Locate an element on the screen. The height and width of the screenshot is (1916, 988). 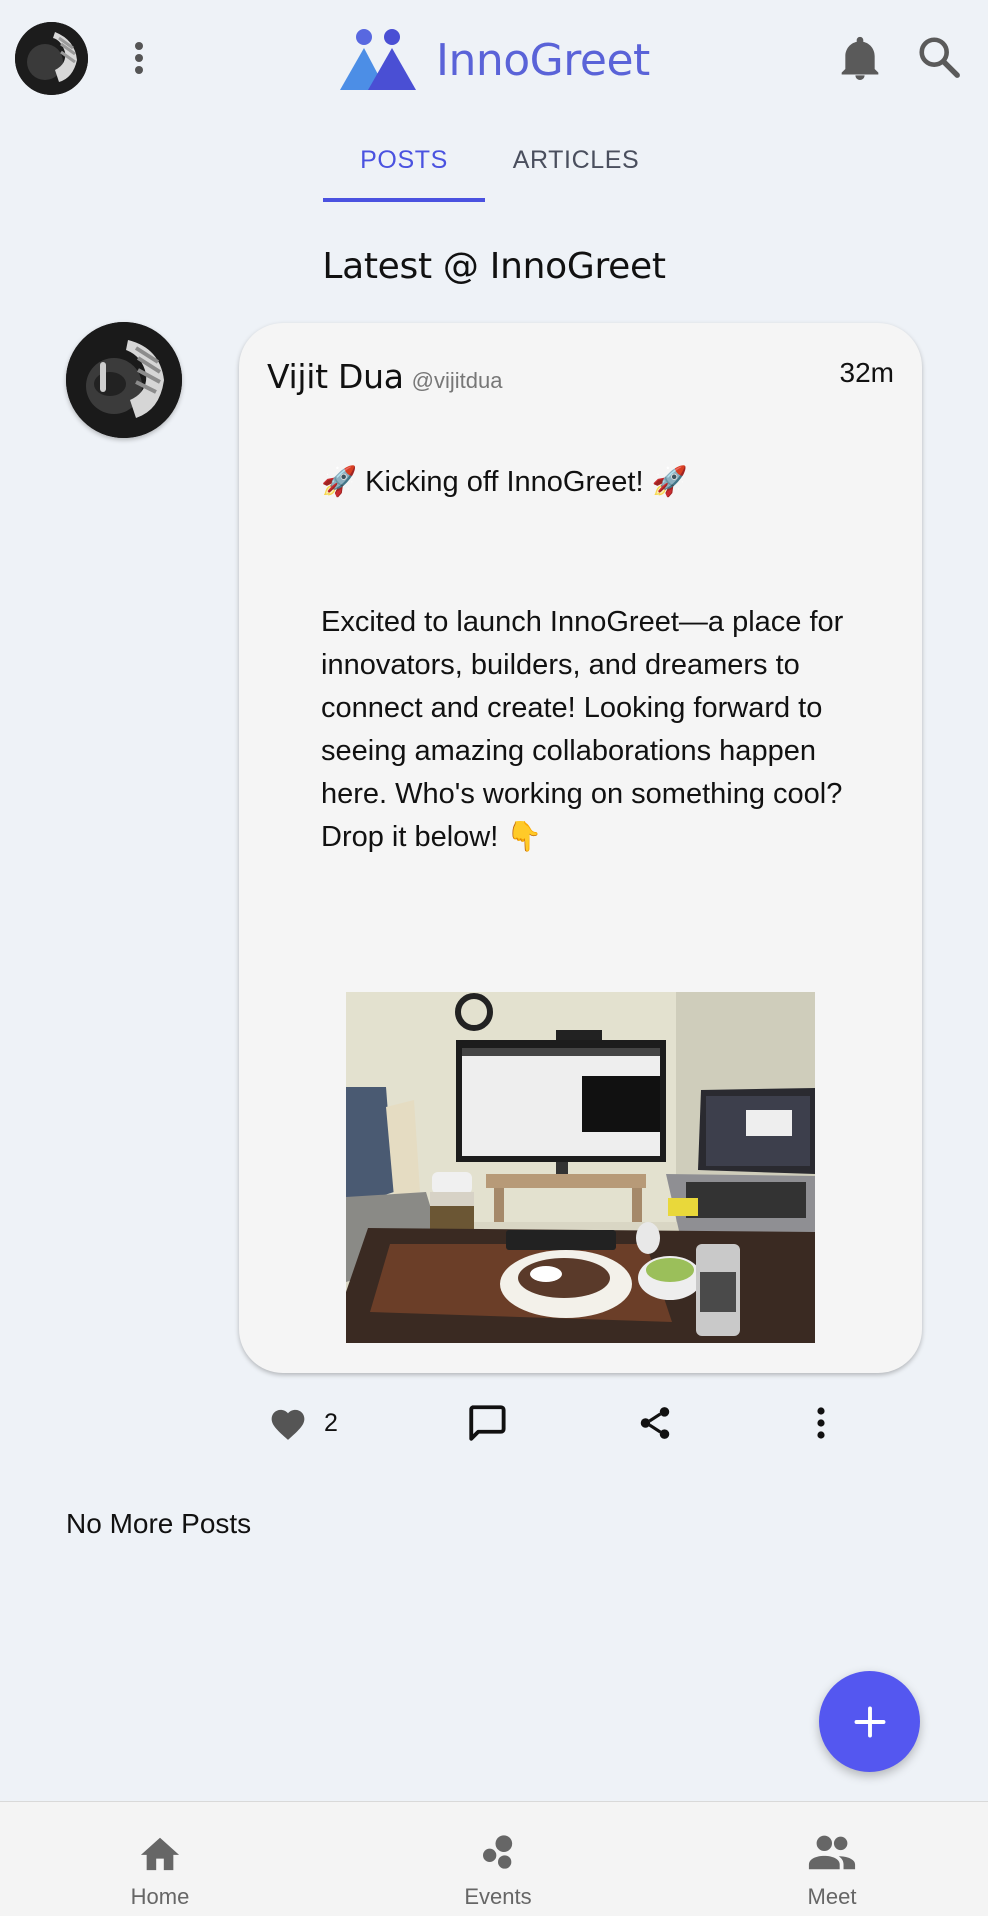
nav-meet: Meet is located at coordinates (832, 1859).